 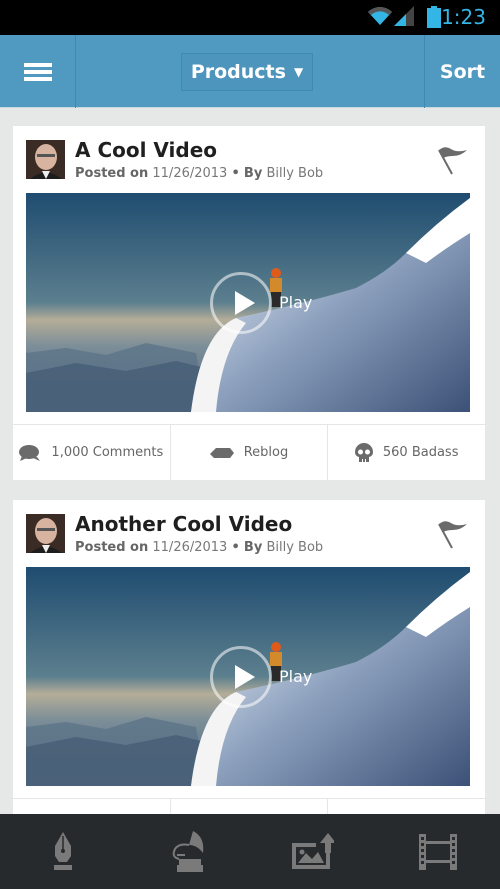 I want to click on post-actions: 1,000 Comments Reblog 560 Badass, so click(x=249, y=452).